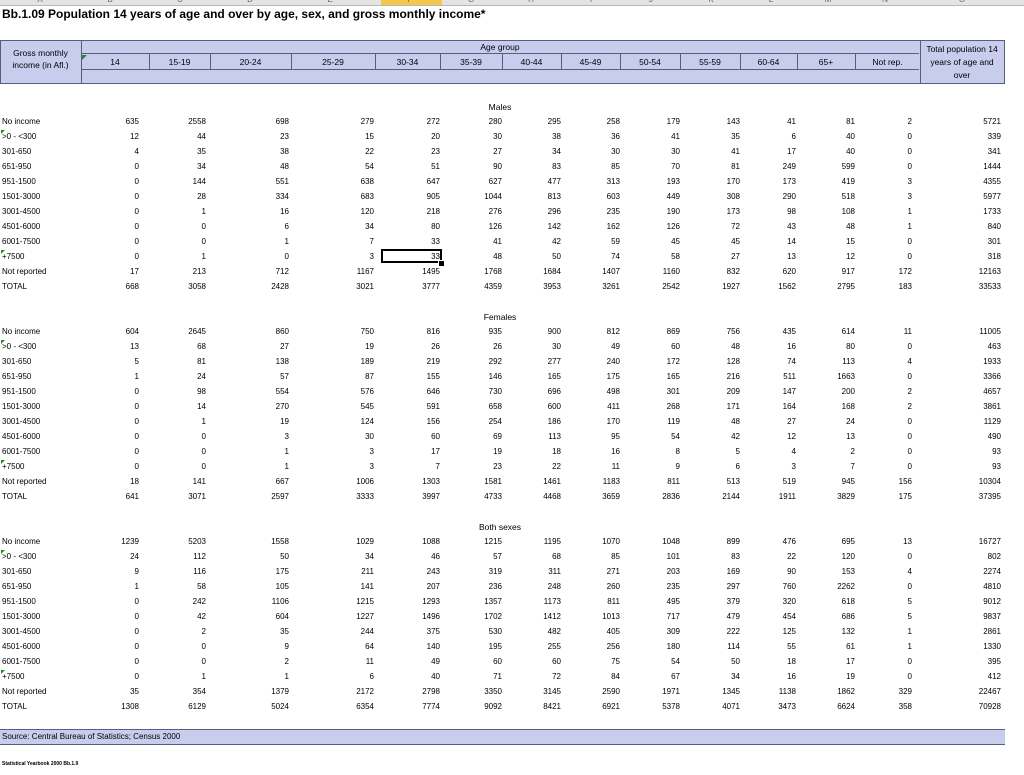  Describe the element at coordinates (186, 571) in the screenshot. I see `table-cell: 116` at that location.